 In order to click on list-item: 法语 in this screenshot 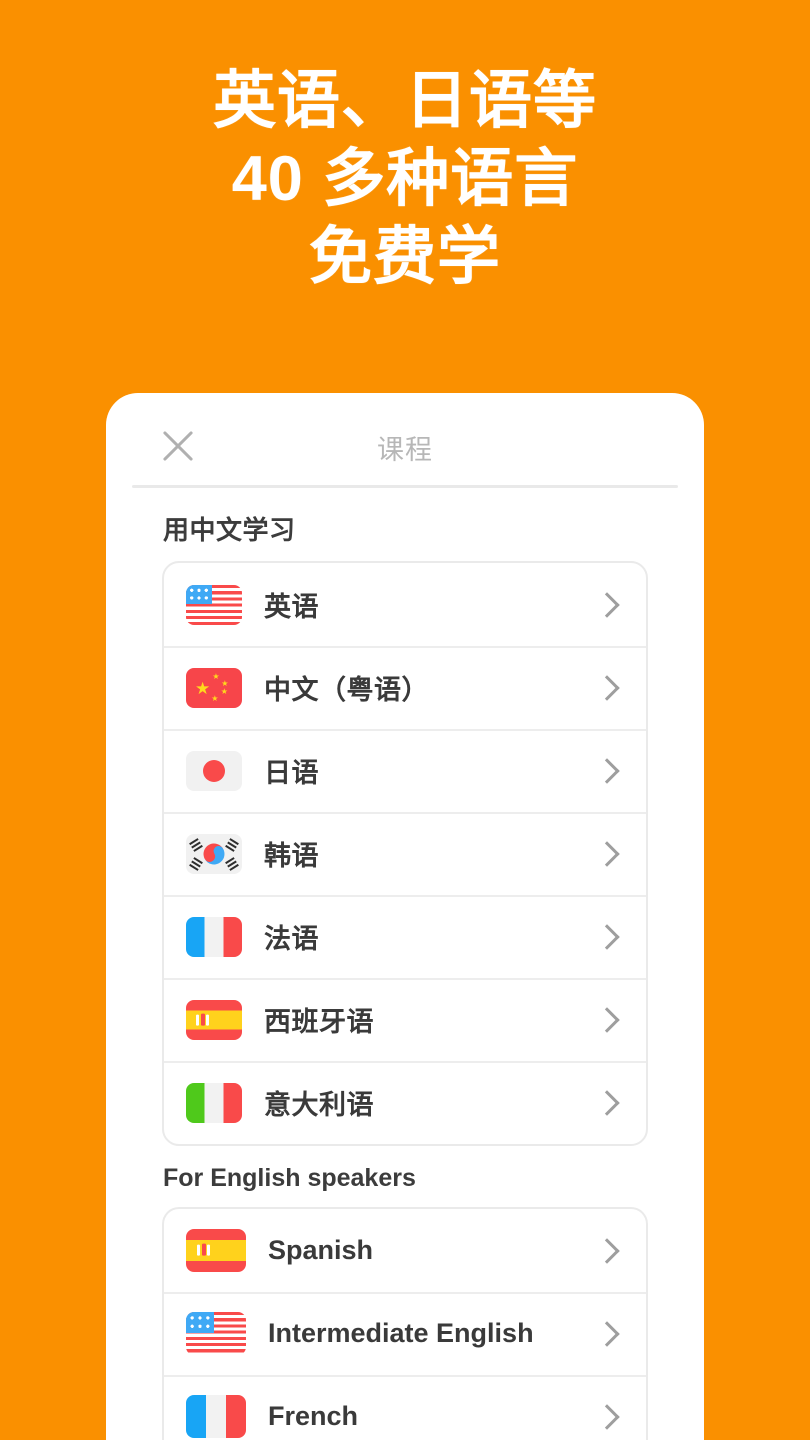, I will do `click(405, 936)`.